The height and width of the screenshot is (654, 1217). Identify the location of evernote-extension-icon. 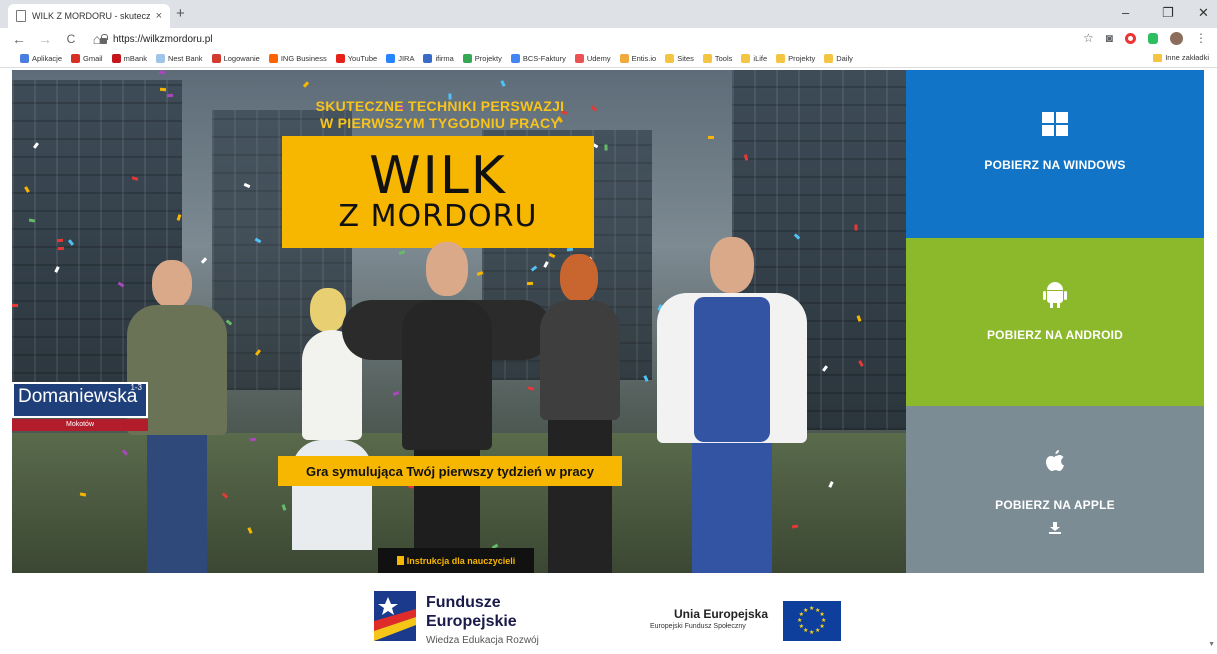
(1153, 38).